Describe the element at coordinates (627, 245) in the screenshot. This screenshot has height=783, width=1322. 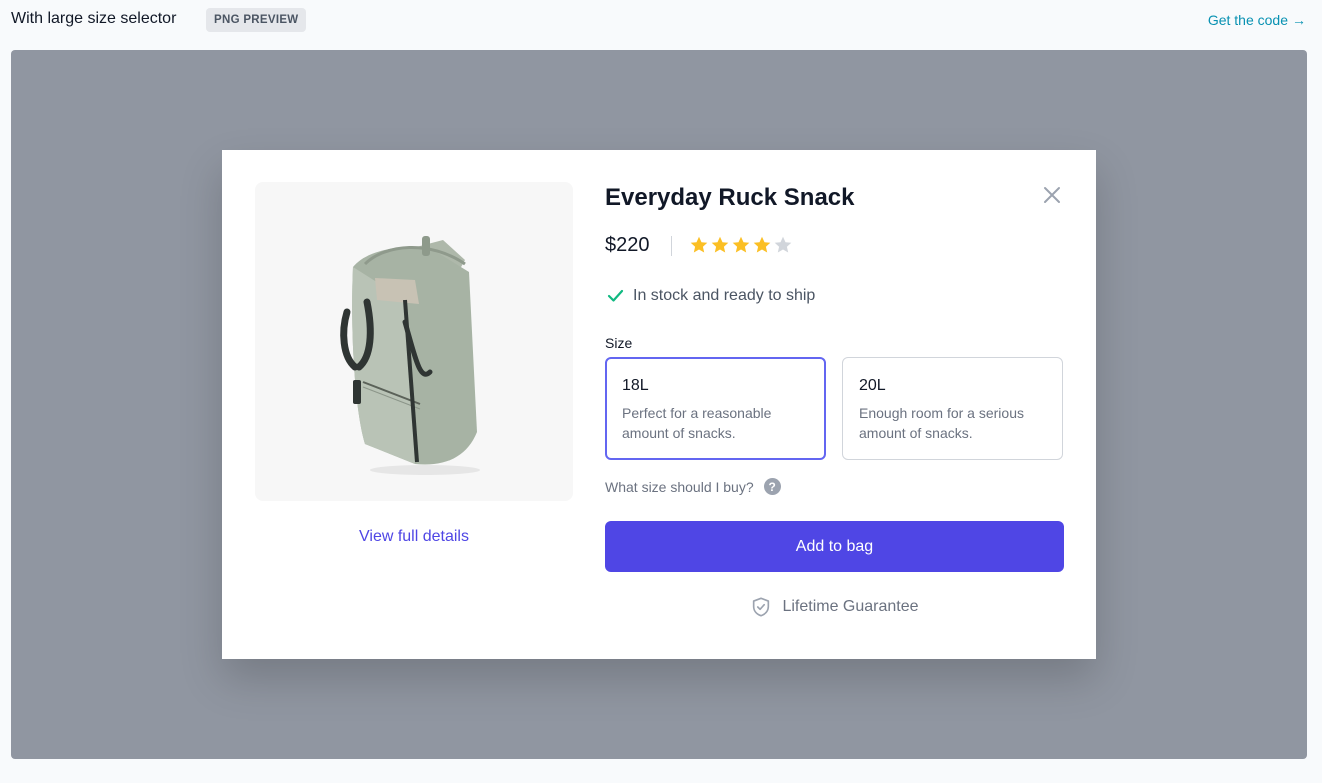
I see `product-price: $220` at that location.